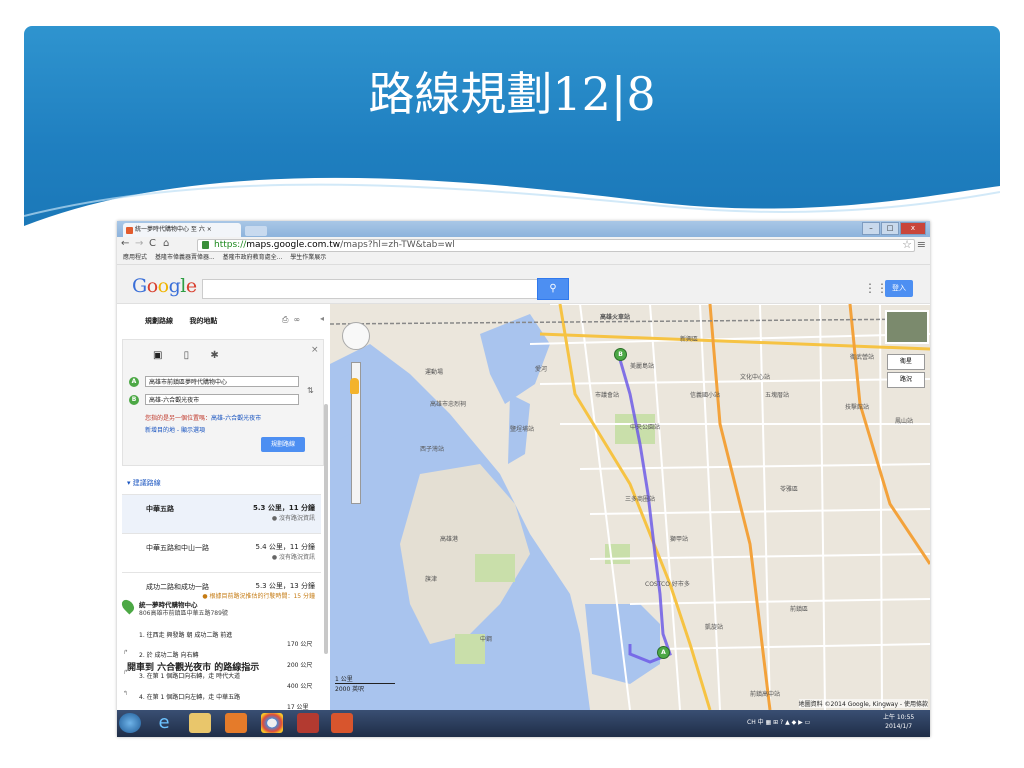 The image size is (1024, 768). Describe the element at coordinates (291, 320) in the screenshot. I see `panel-tools: ⎙ ∞` at that location.